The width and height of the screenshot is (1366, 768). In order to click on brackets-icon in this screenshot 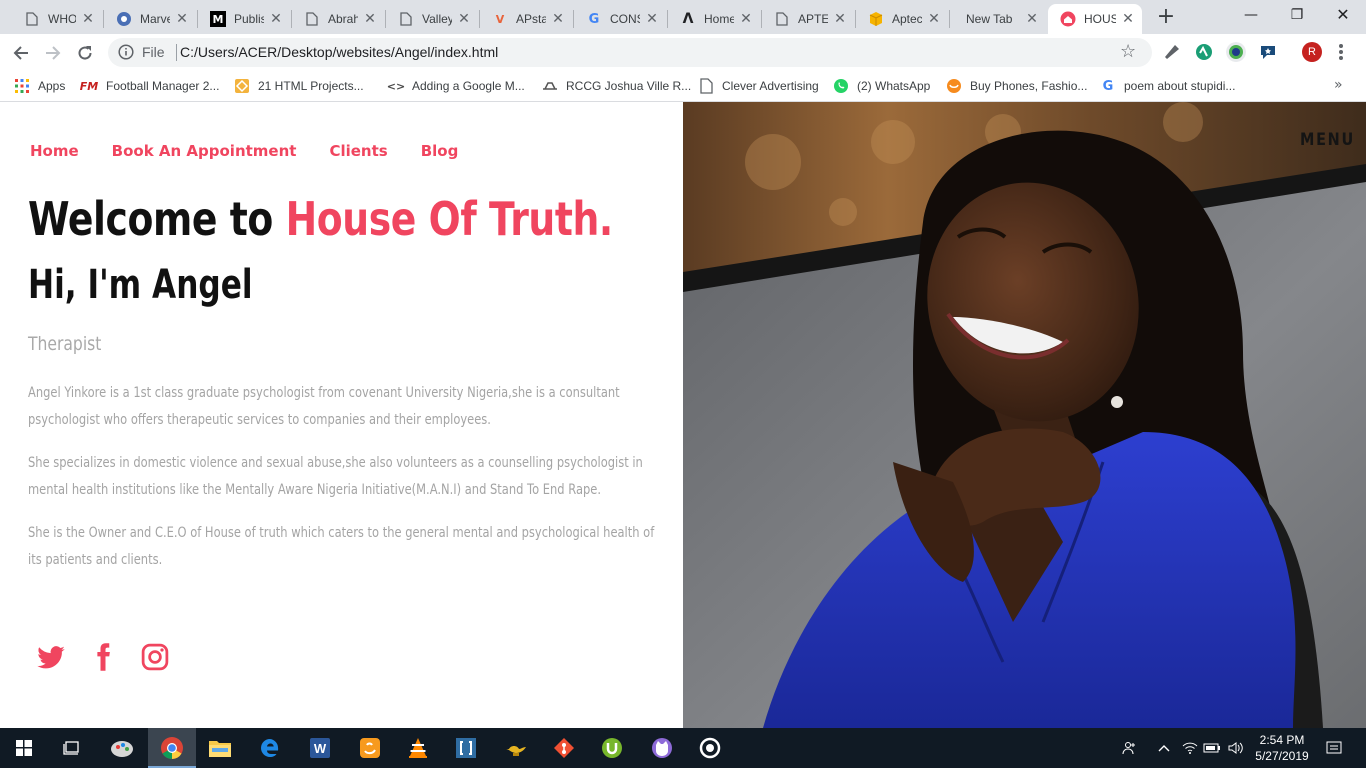, I will do `click(466, 748)`.